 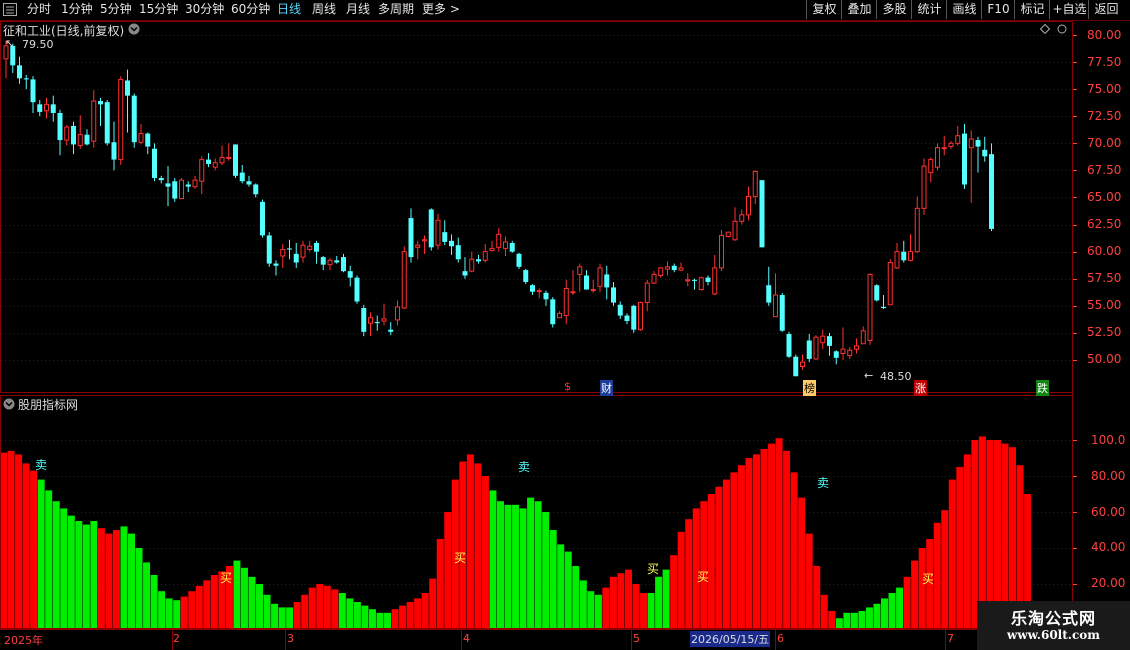 What do you see at coordinates (38, 44) in the screenshot?
I see `high-price-label: 79.50` at bounding box center [38, 44].